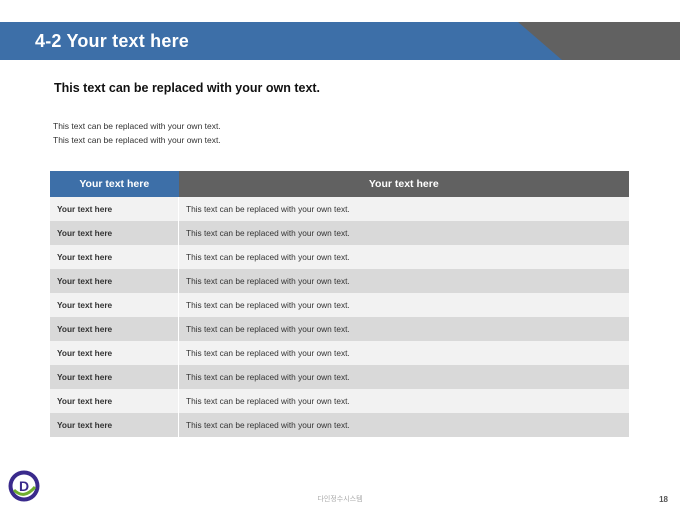 Image resolution: width=680 pixels, height=510 pixels. What do you see at coordinates (340, 499) in the screenshot?
I see `footer-company-name: 다인정수시스템` at bounding box center [340, 499].